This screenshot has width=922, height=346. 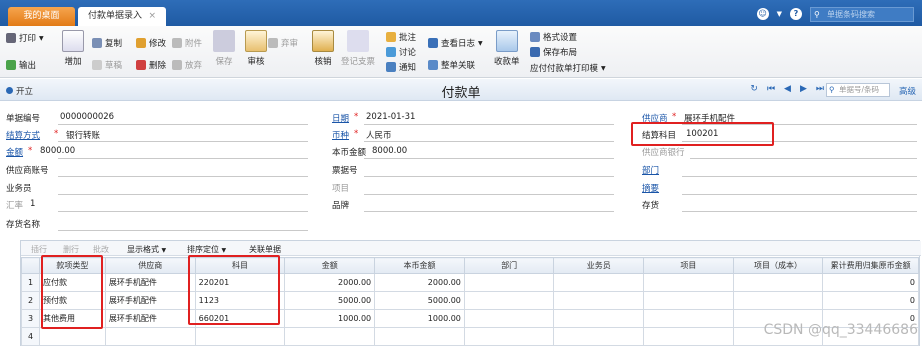 I want to click on col-dept: 部门, so click(x=509, y=265).